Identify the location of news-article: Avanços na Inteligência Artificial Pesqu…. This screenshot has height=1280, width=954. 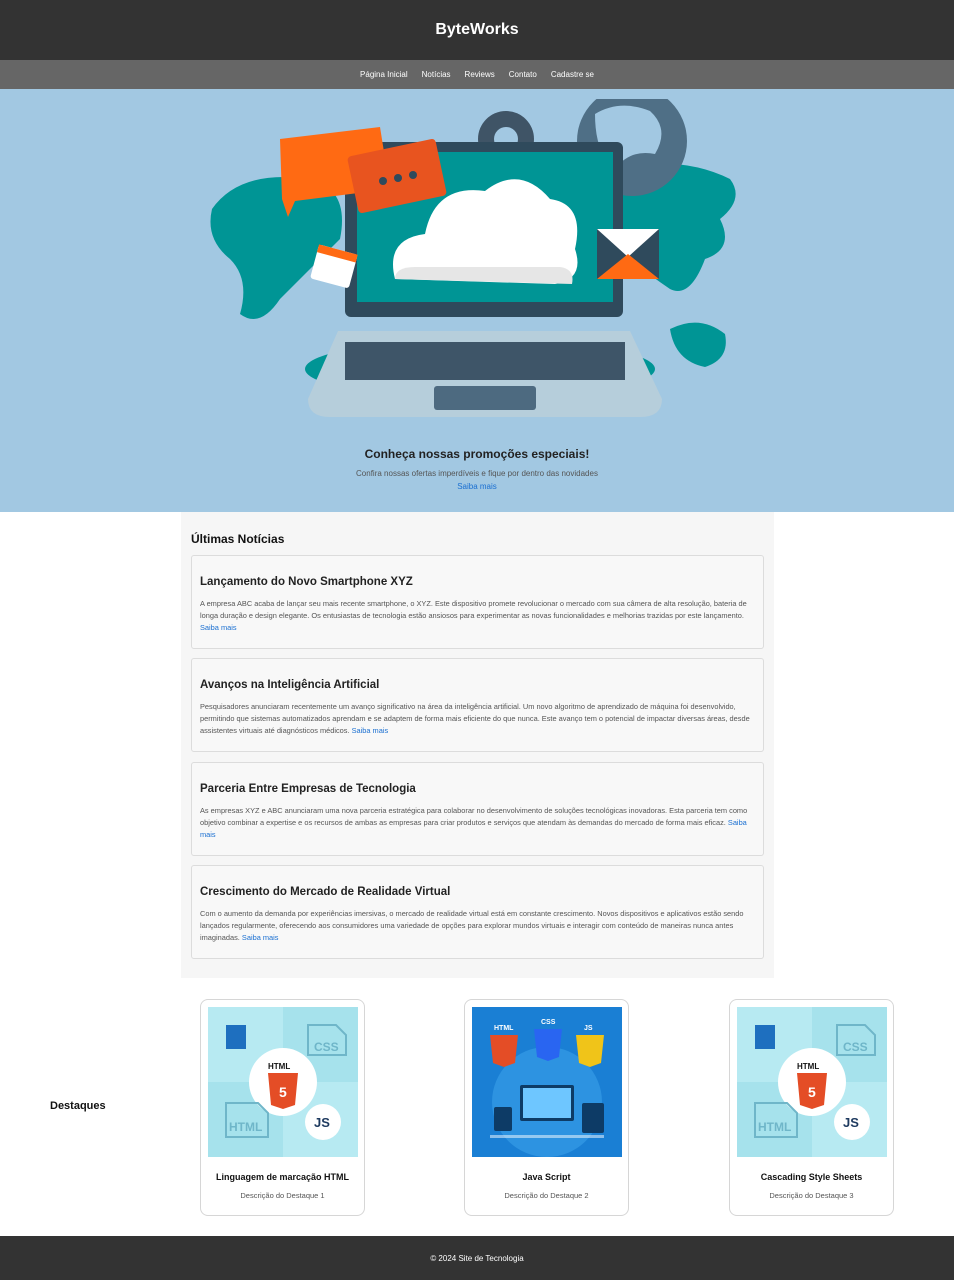
(477, 705).